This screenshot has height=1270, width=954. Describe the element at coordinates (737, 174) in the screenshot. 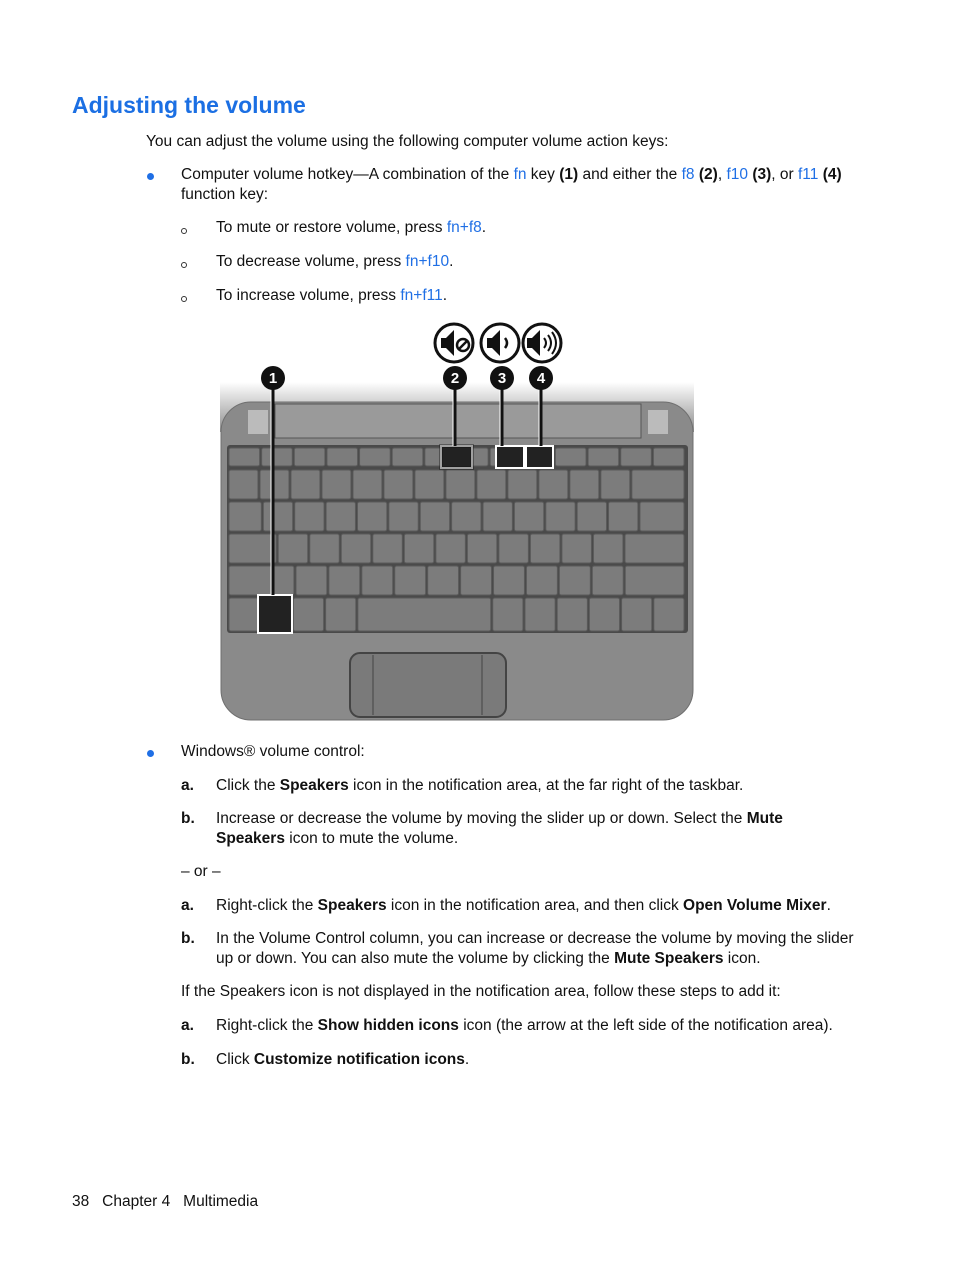

I see `f10-link: f10` at that location.